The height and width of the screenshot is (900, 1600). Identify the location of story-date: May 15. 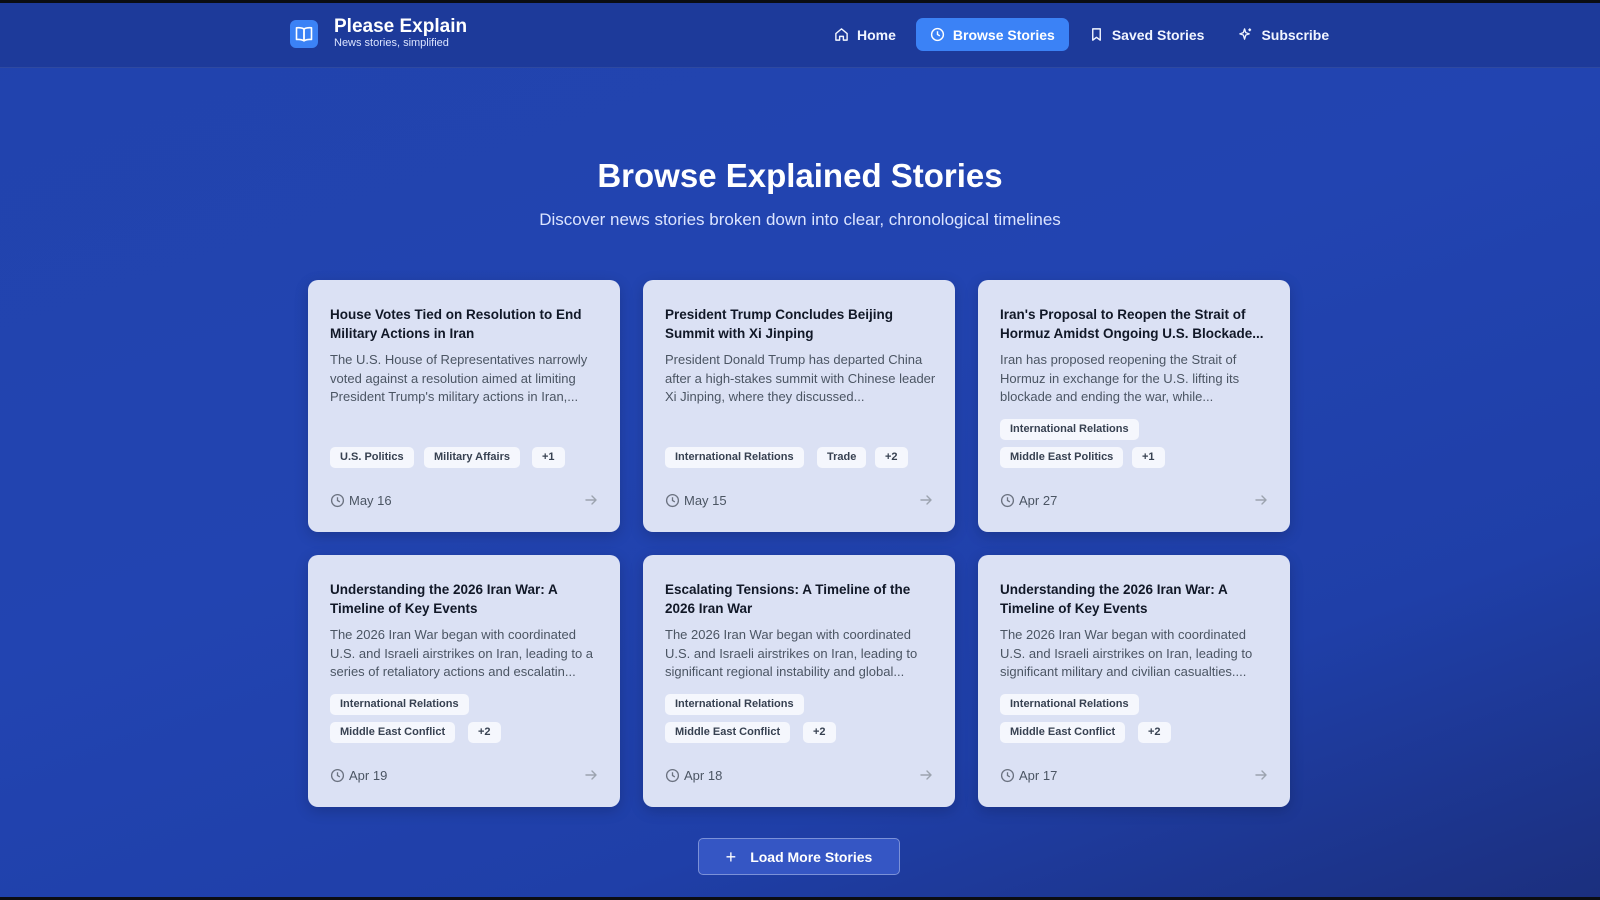
(696, 500).